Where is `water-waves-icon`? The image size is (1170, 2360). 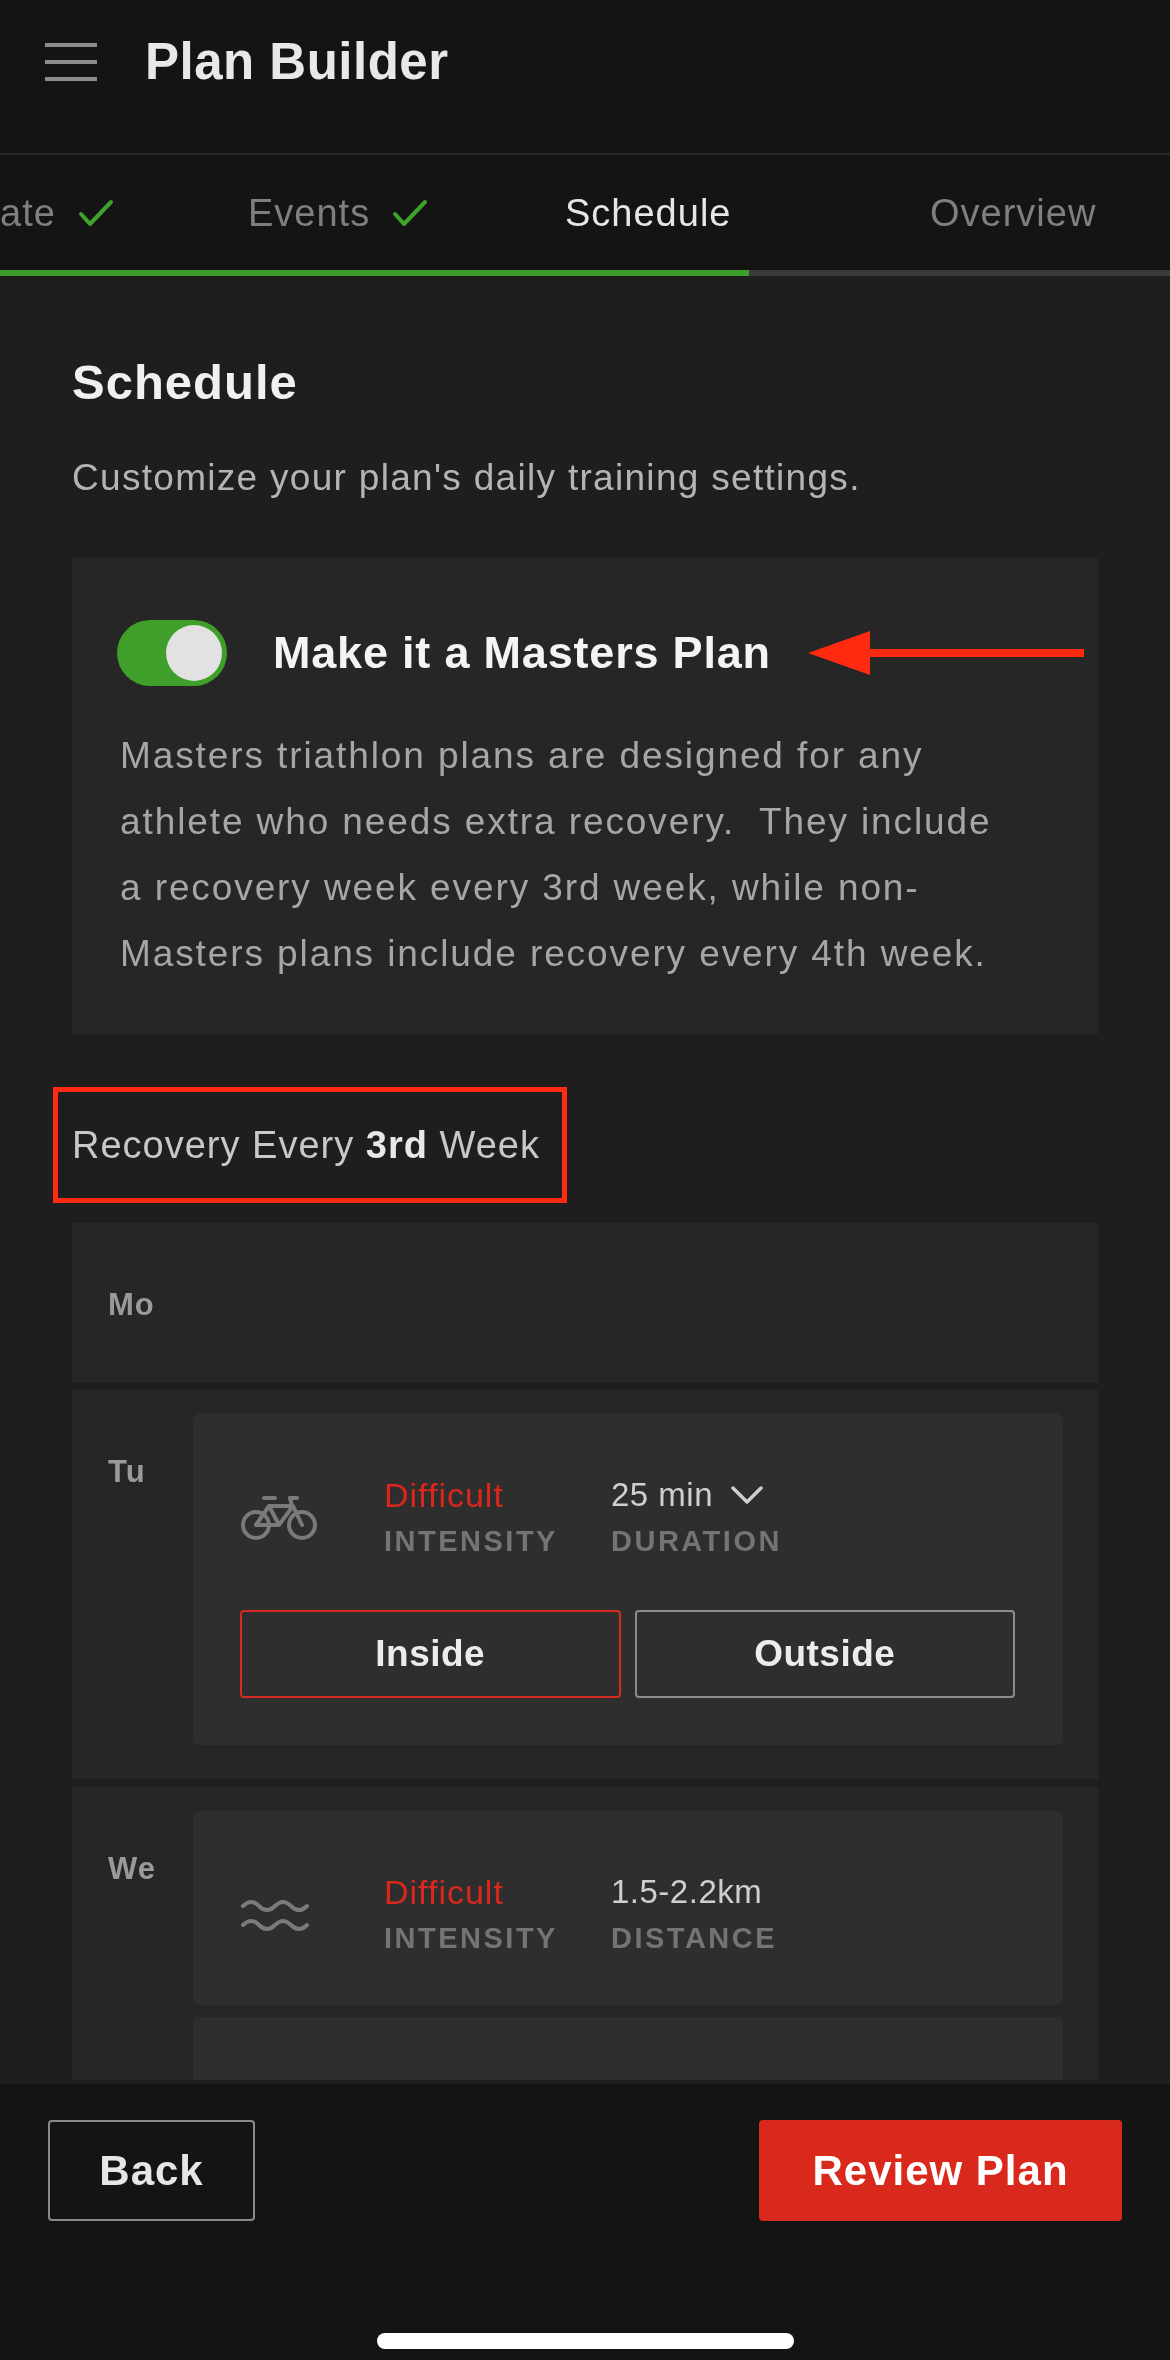 water-waves-icon is located at coordinates (276, 1915).